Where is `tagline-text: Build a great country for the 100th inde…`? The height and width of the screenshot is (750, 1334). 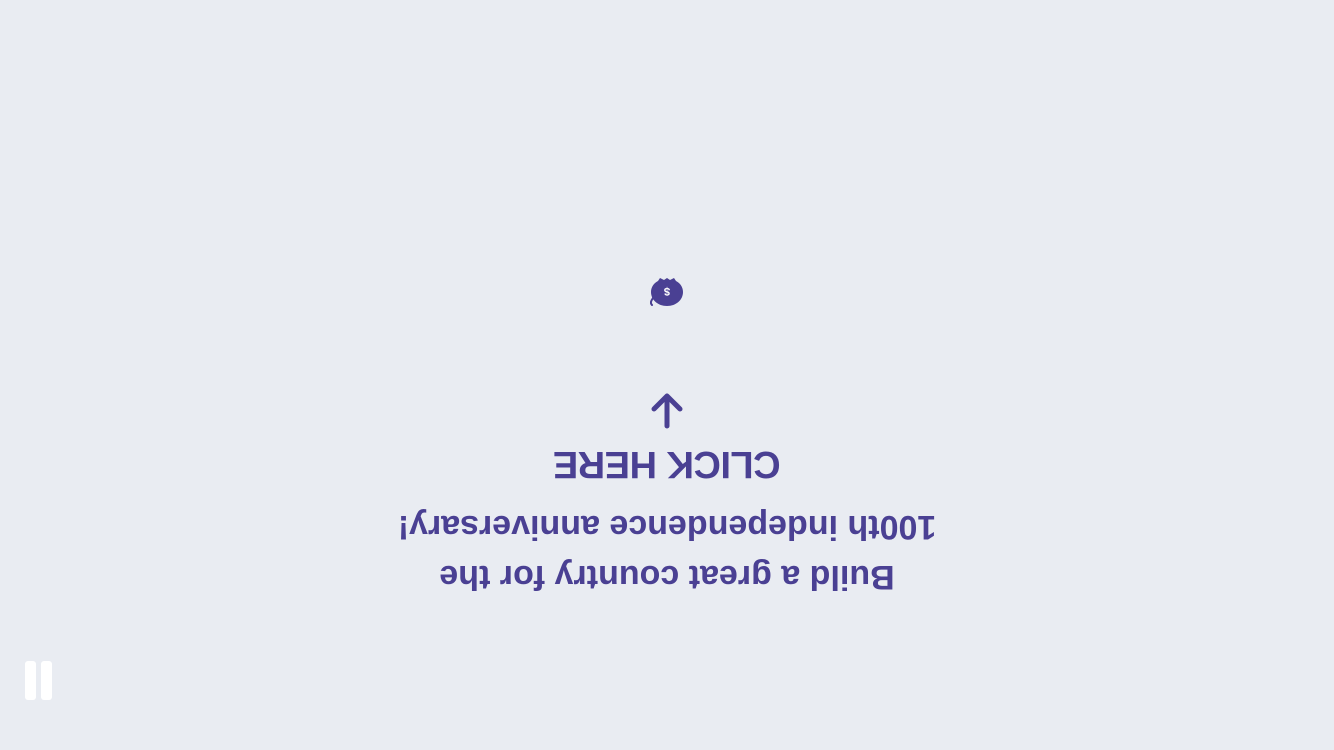 tagline-text: Build a great country for the 100th inde… is located at coordinates (667, 552).